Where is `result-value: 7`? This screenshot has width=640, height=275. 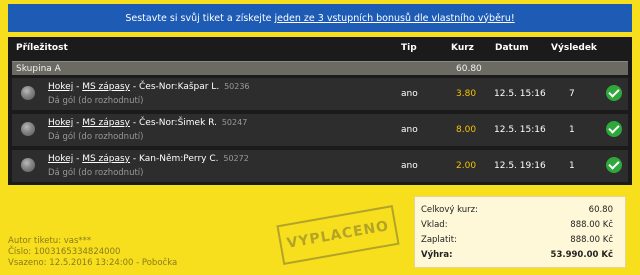 result-value: 7 is located at coordinates (572, 94).